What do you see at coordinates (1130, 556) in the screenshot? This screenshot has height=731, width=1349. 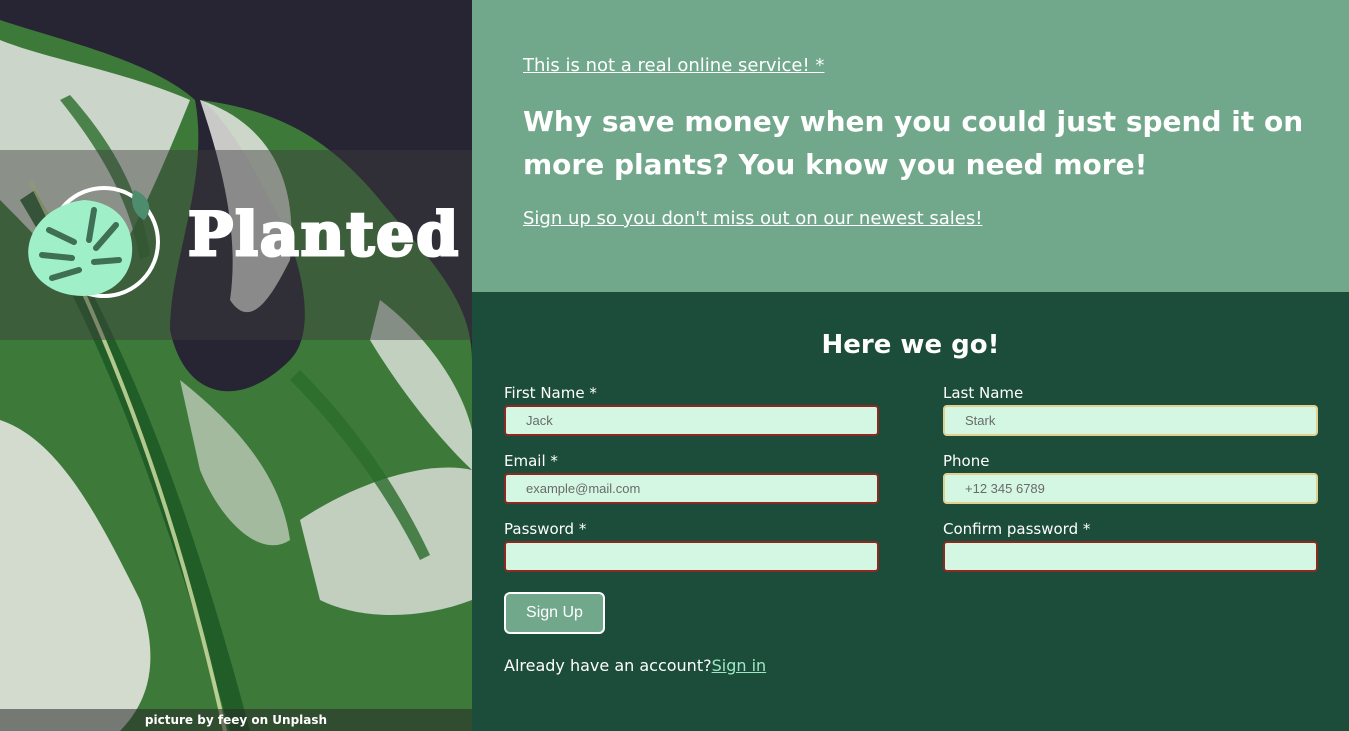 I see `confirm-password-input` at bounding box center [1130, 556].